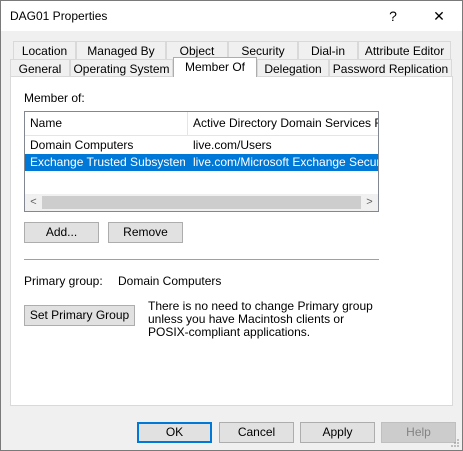 The height and width of the screenshot is (451, 463). Describe the element at coordinates (82, 145) in the screenshot. I see `list-item-name: Domain Computers` at that location.